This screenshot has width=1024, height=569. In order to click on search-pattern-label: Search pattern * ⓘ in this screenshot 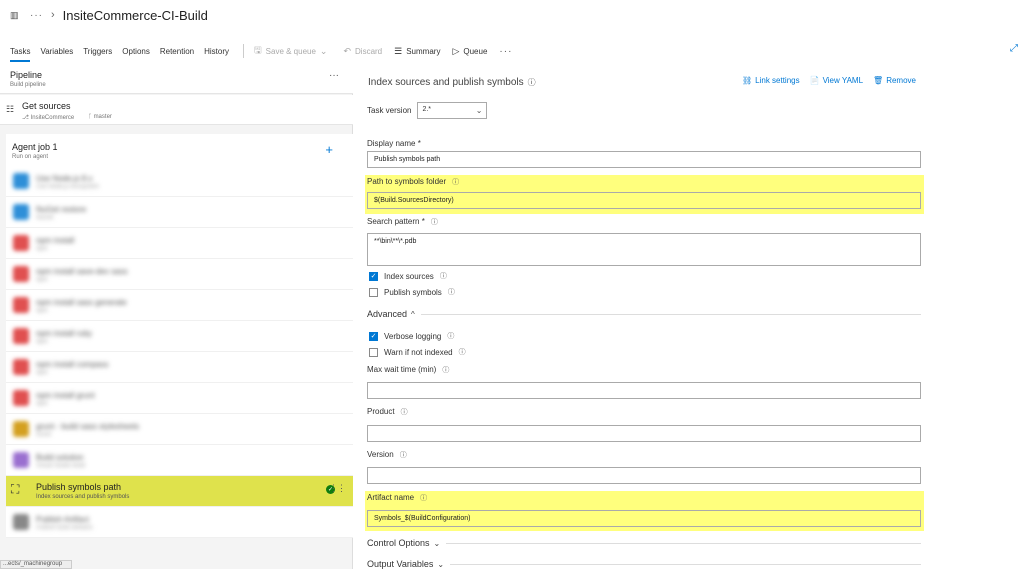, I will do `click(402, 222)`.